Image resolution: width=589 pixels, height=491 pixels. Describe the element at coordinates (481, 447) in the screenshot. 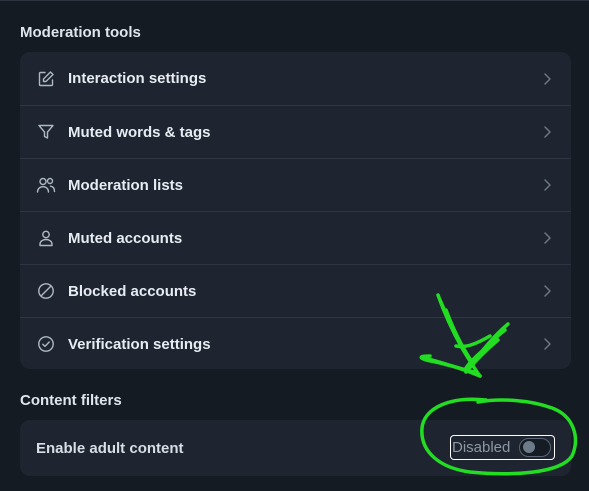

I see `toggle-state-label: Disabled` at that location.